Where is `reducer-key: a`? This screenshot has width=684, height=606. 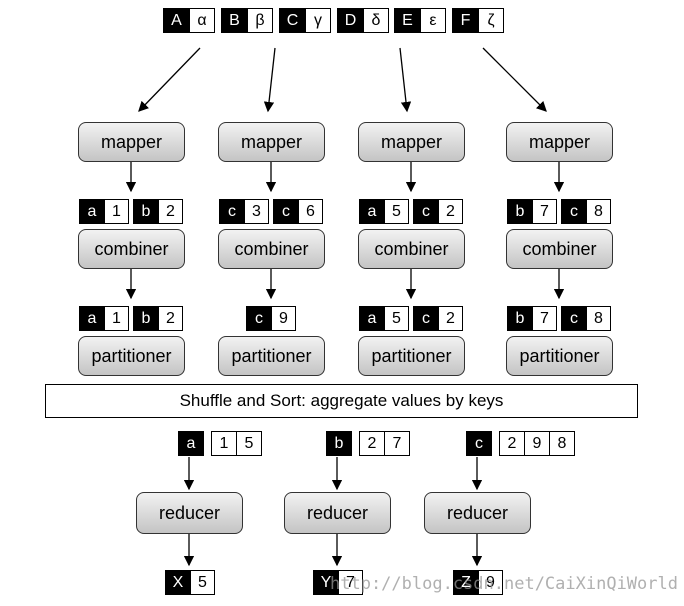 reducer-key: a is located at coordinates (191, 443).